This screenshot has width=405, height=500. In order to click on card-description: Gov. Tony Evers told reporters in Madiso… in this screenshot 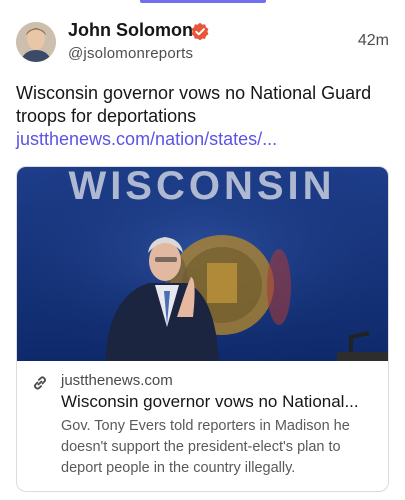, I will do `click(205, 447)`.